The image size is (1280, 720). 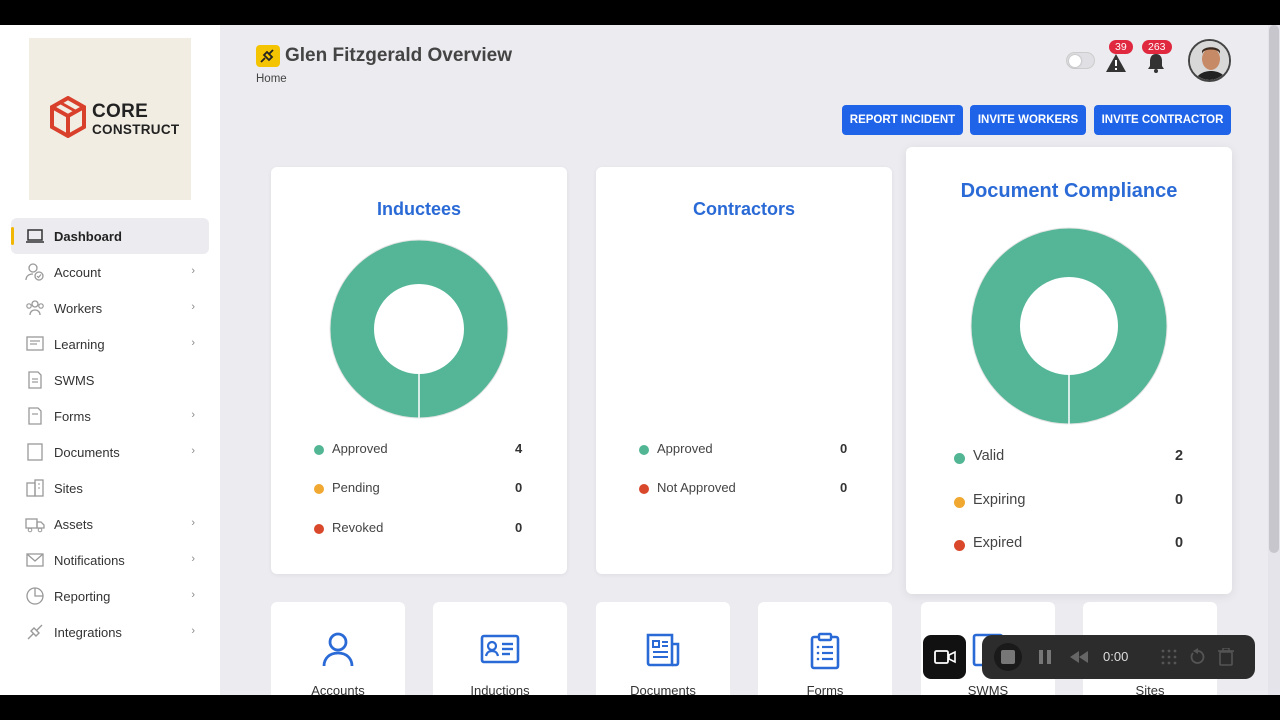 I want to click on company-logo: CORE CONSTRUCT, so click(x=110, y=119).